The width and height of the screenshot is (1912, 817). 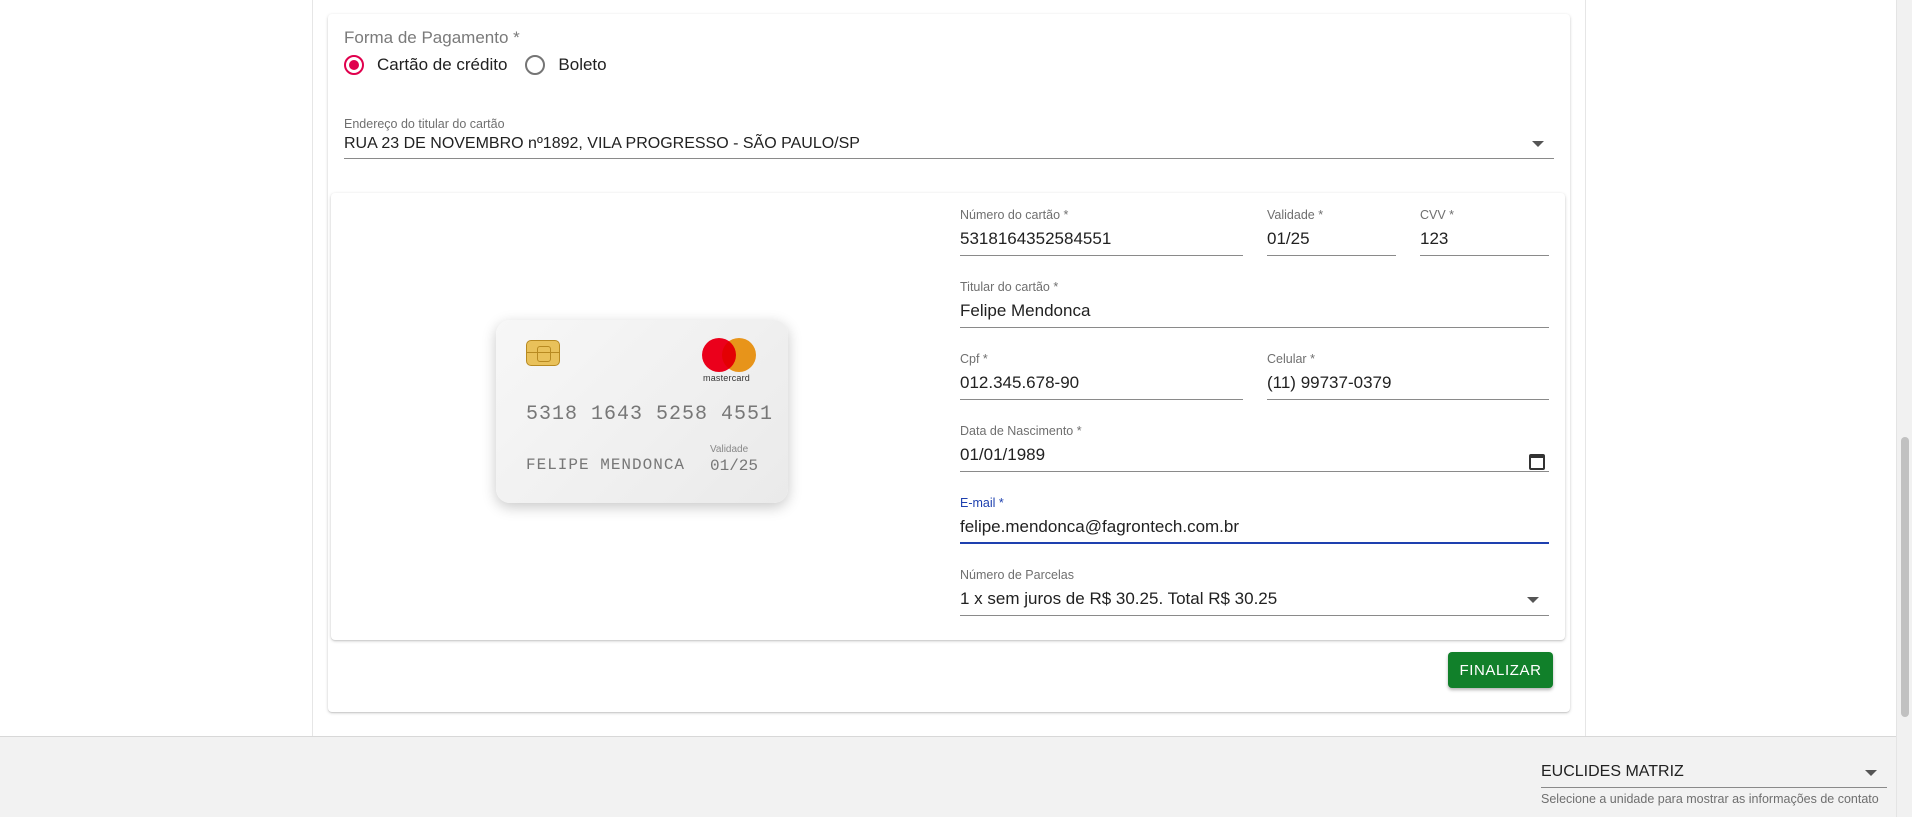 I want to click on calendar-icon, so click(x=1537, y=462).